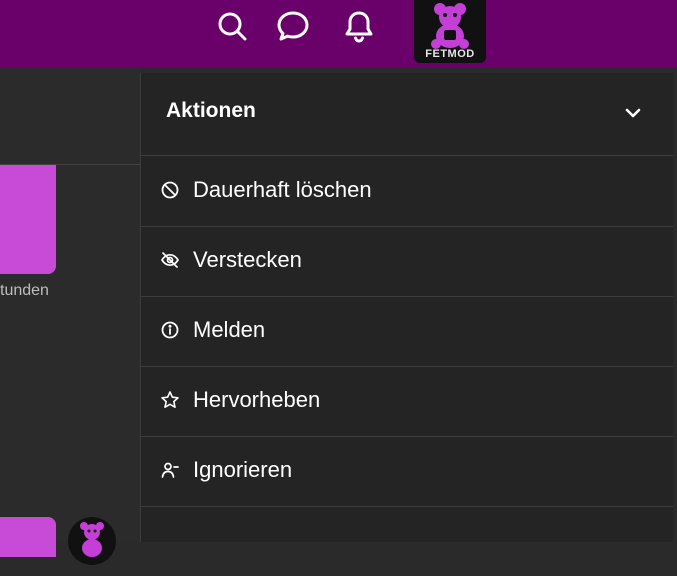 Image resolution: width=677 pixels, height=576 pixels. What do you see at coordinates (229, 329) in the screenshot?
I see `action-label: Melden` at bounding box center [229, 329].